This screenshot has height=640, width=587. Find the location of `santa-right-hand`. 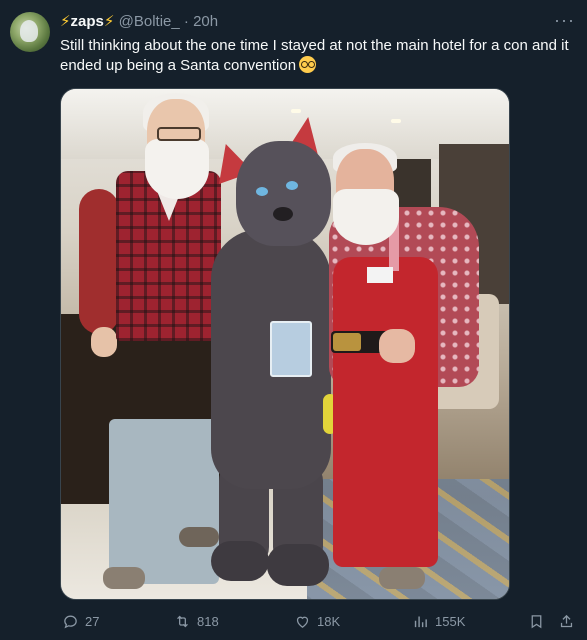

santa-right-hand is located at coordinates (397, 346).